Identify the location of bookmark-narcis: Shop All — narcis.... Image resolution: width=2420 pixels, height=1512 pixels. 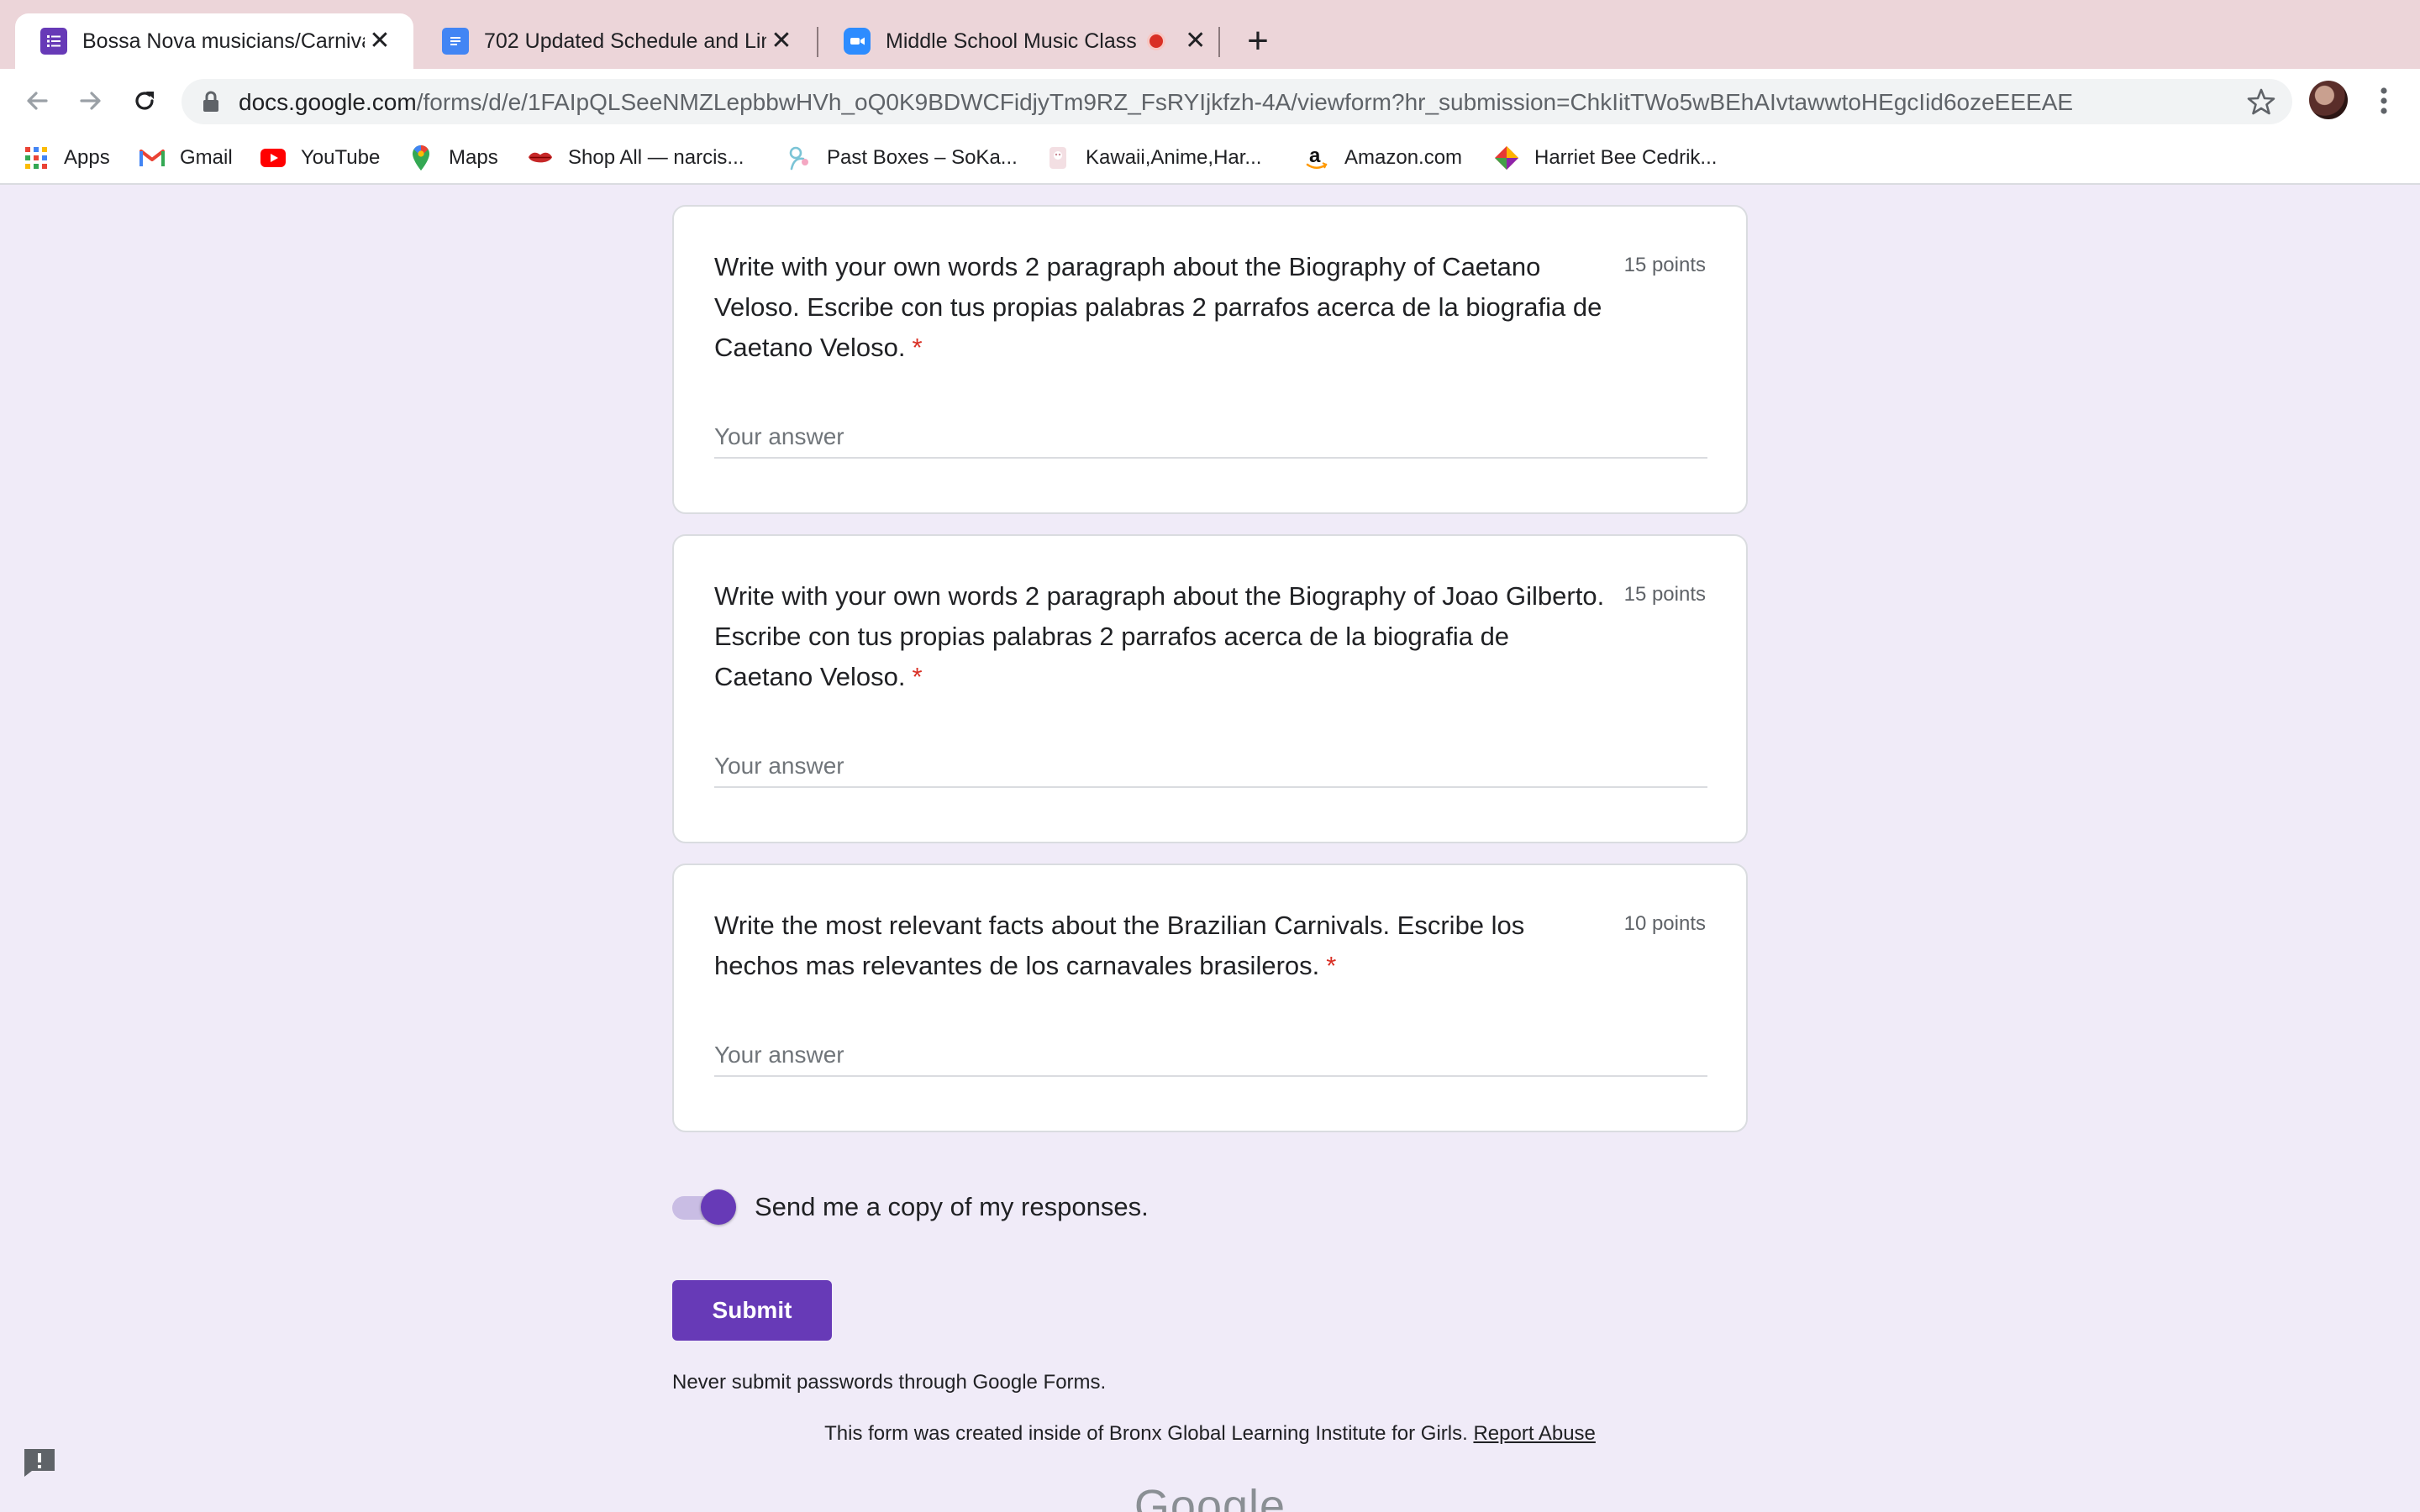
(636, 158).